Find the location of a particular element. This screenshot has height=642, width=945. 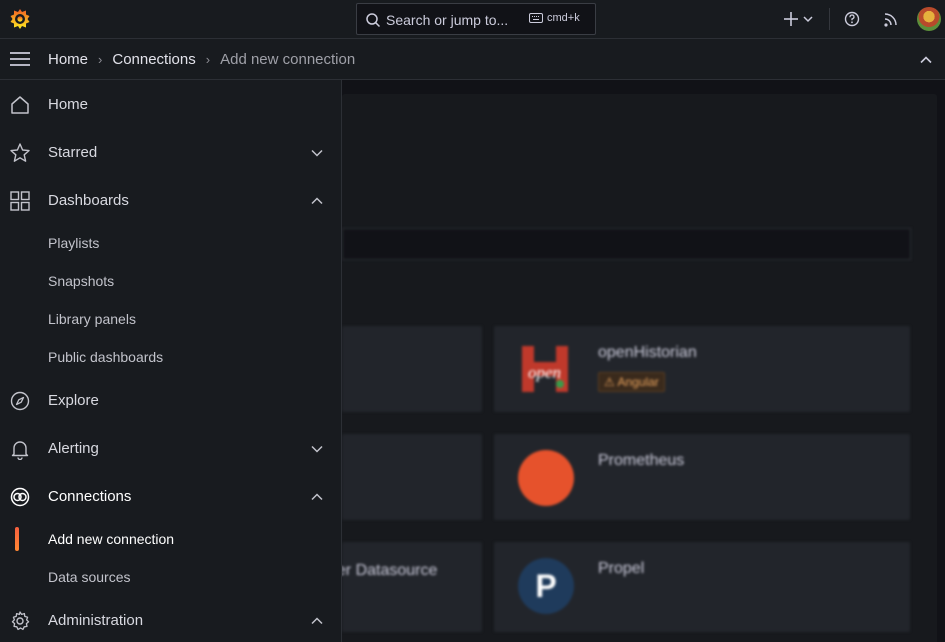

bell-icon is located at coordinates (20, 450).